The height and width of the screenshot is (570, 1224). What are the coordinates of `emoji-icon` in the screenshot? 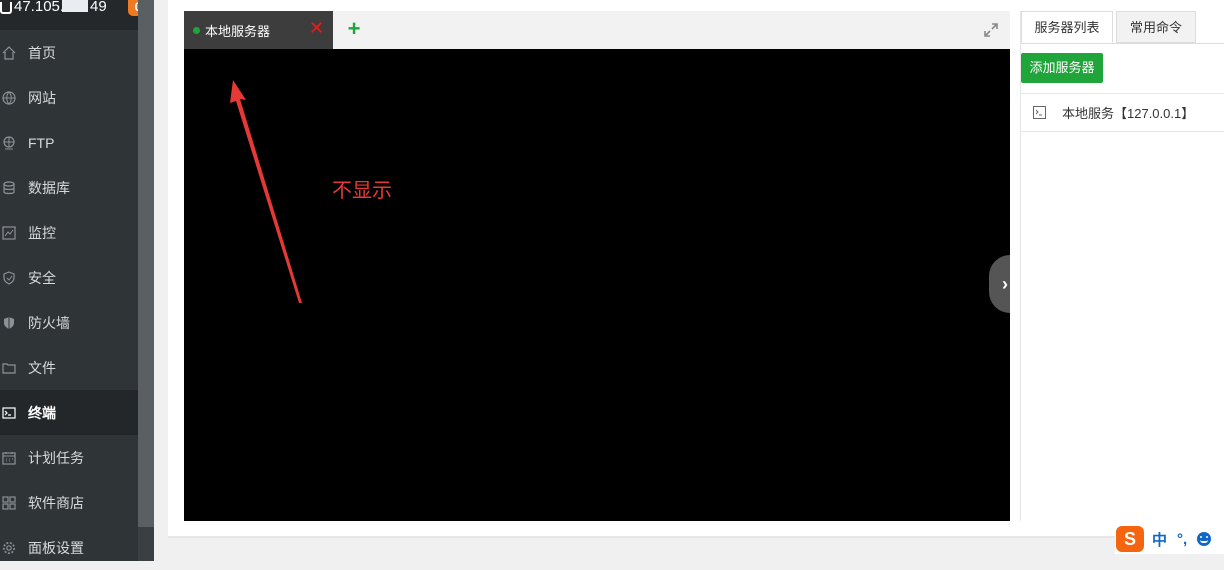 It's located at (1204, 539).